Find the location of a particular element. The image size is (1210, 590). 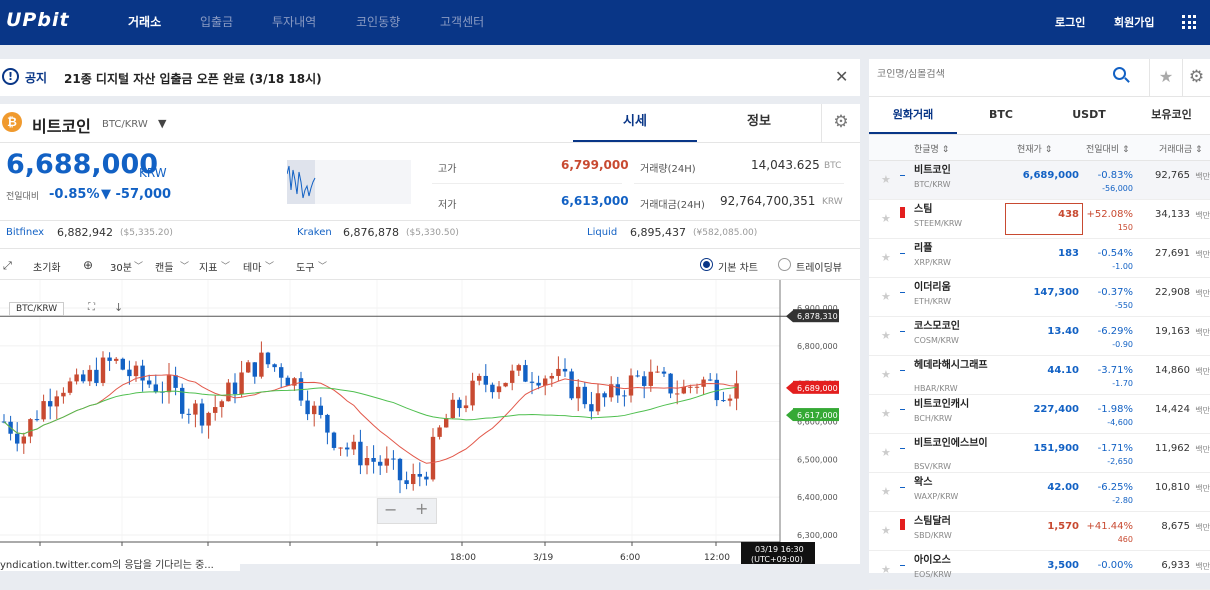

tab-btc: BTC is located at coordinates (1001, 115).